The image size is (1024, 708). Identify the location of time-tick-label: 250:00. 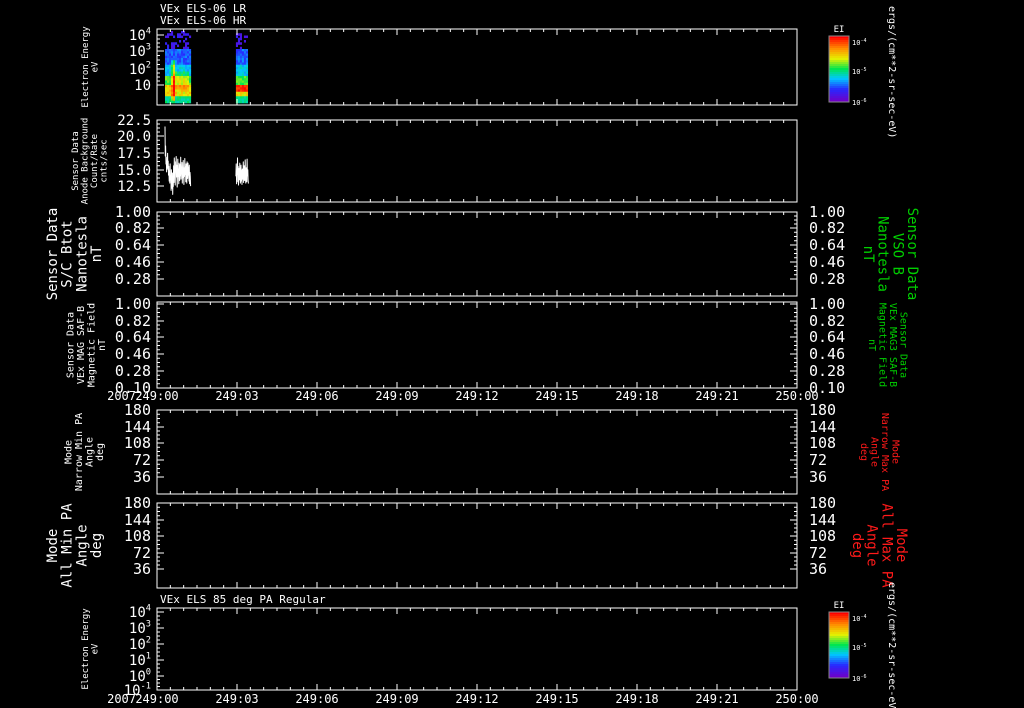
(796, 396).